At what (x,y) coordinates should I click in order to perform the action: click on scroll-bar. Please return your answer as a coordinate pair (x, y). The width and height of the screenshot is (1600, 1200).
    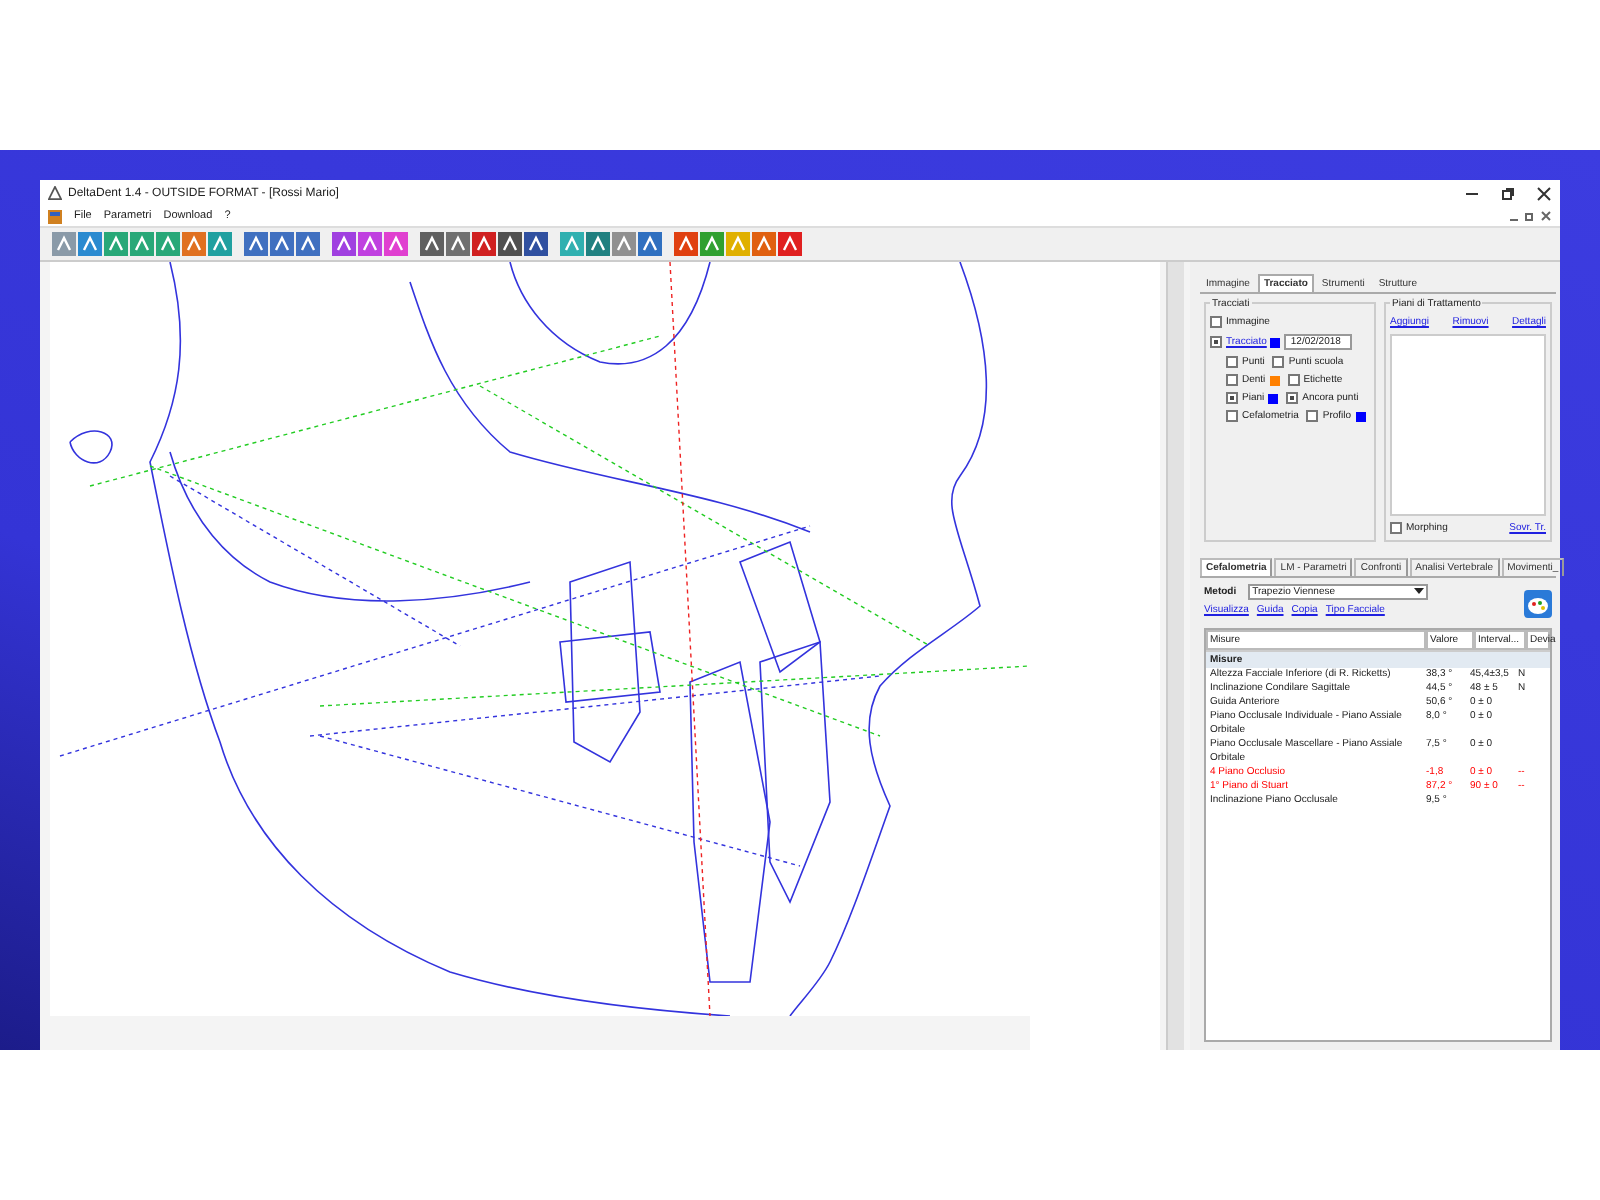
    Looking at the image, I should click on (1175, 656).